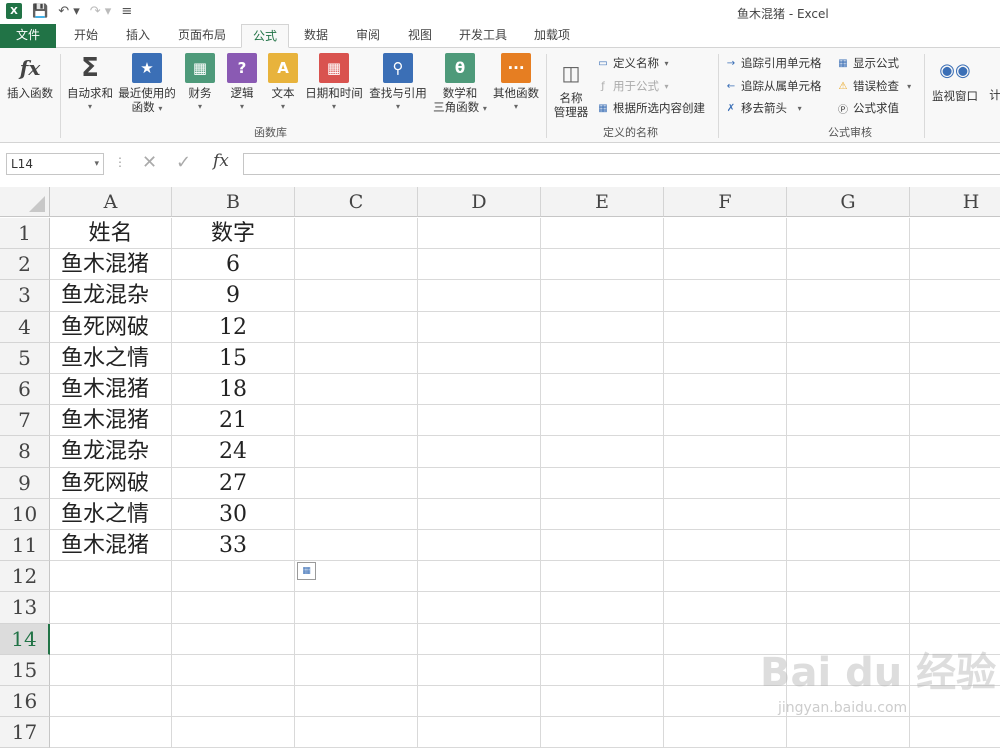 The image size is (1000, 750). What do you see at coordinates (602, 296) in the screenshot?
I see `cell-e3` at bounding box center [602, 296].